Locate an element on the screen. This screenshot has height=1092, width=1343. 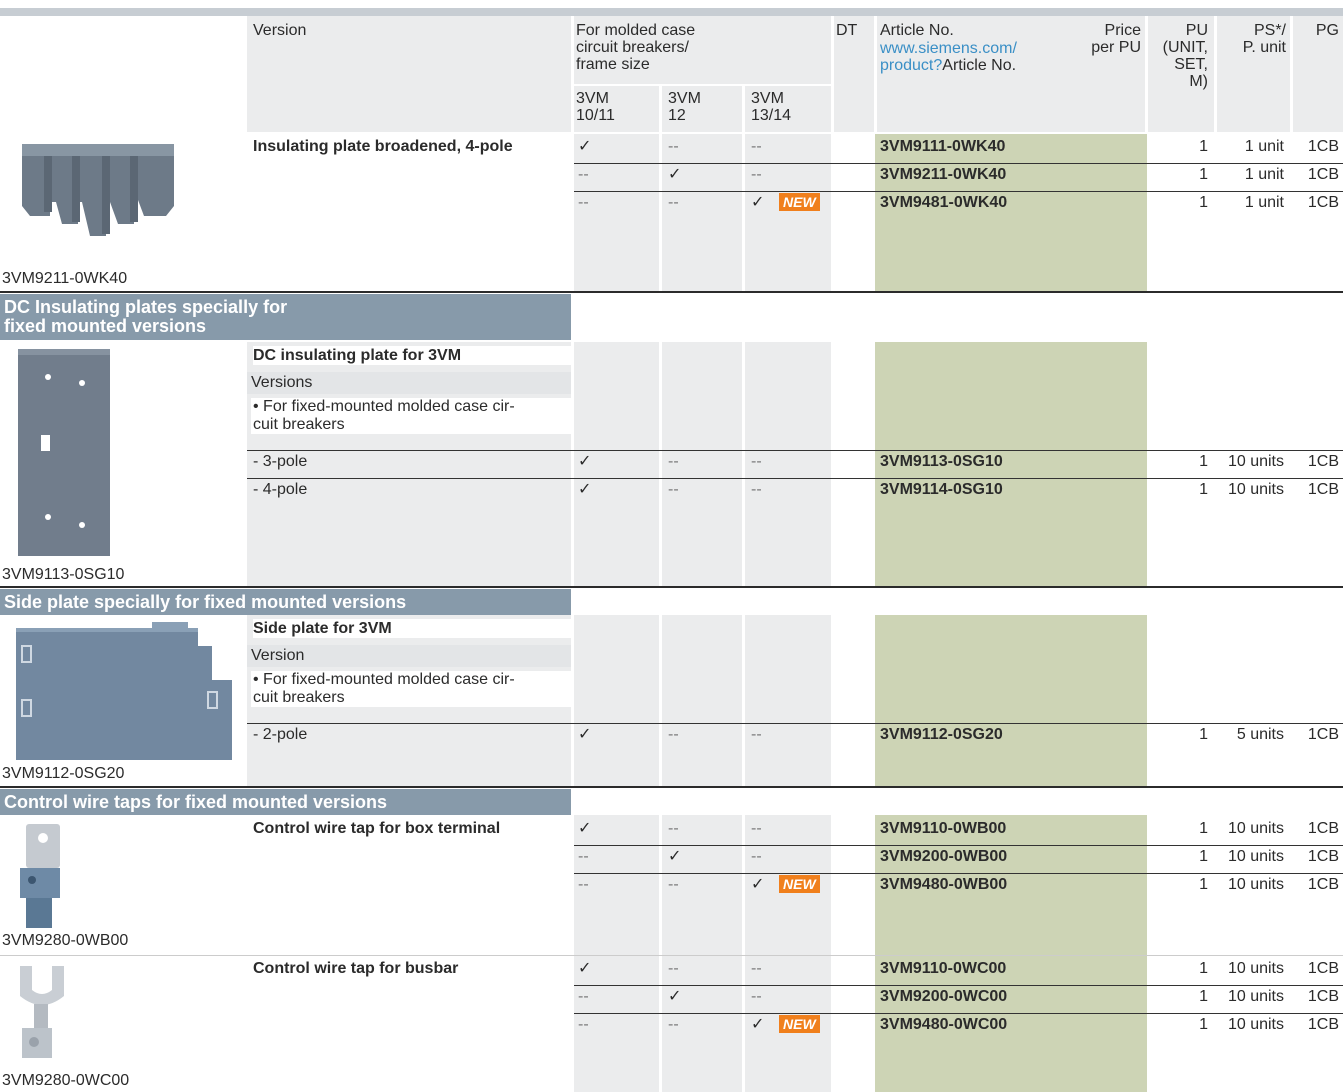
control-wire-tap-busbar-image is located at coordinates (42, 1012).